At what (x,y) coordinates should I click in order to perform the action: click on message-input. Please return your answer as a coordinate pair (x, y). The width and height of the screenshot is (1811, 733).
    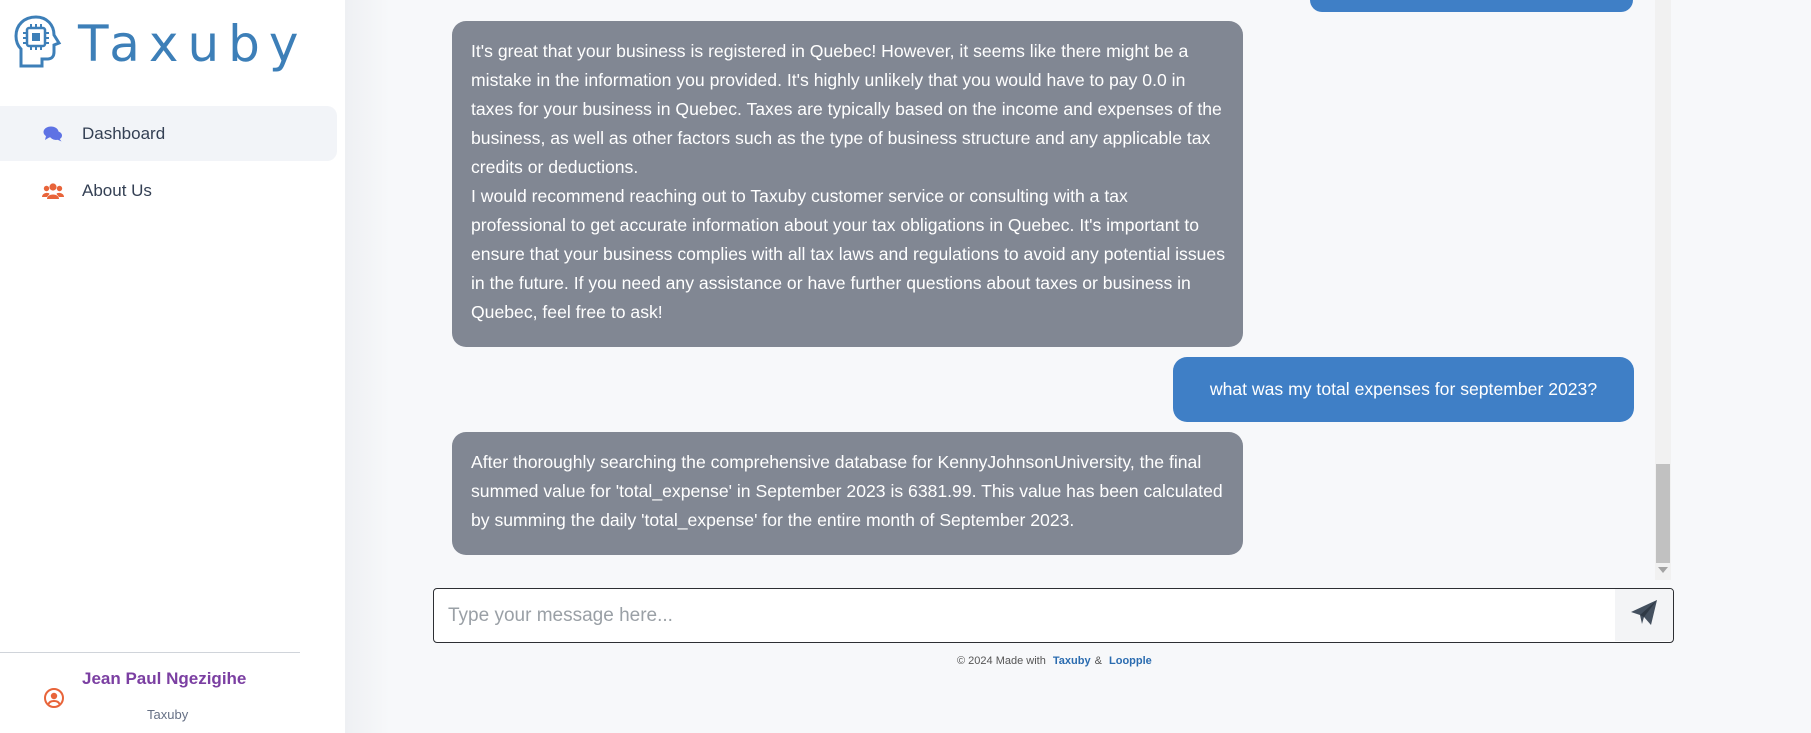
    Looking at the image, I should click on (1018, 616).